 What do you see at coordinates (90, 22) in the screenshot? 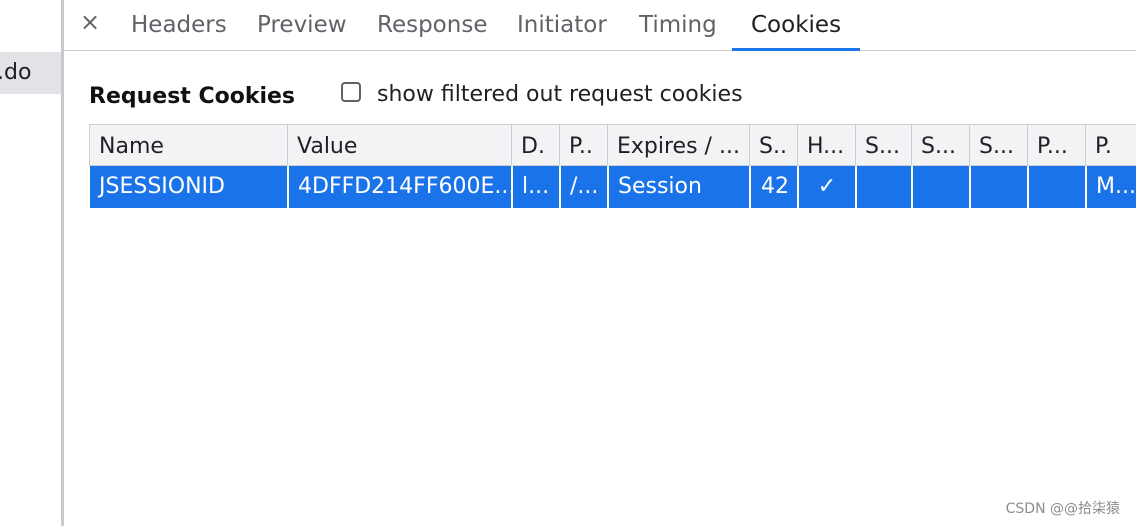
I see `close-icon: ×` at bounding box center [90, 22].